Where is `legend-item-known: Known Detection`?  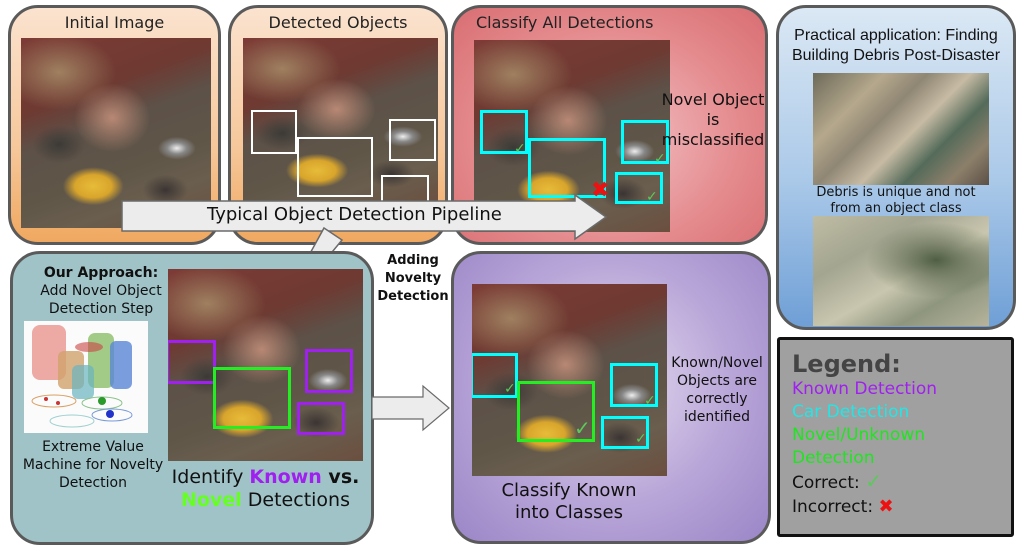 legend-item-known: Known Detection is located at coordinates (864, 389).